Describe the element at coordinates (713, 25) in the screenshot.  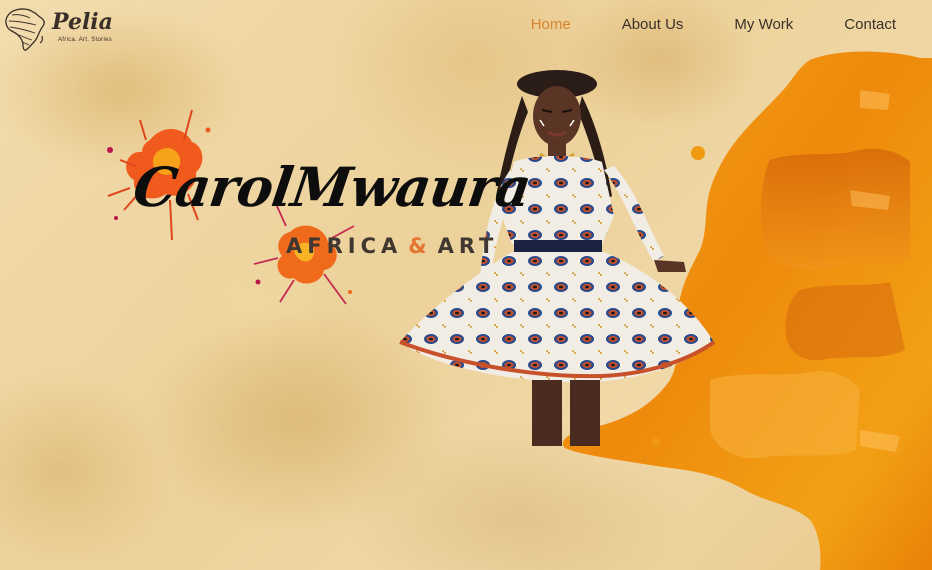
I see `main-nav: Home About Us My Work Contact` at that location.